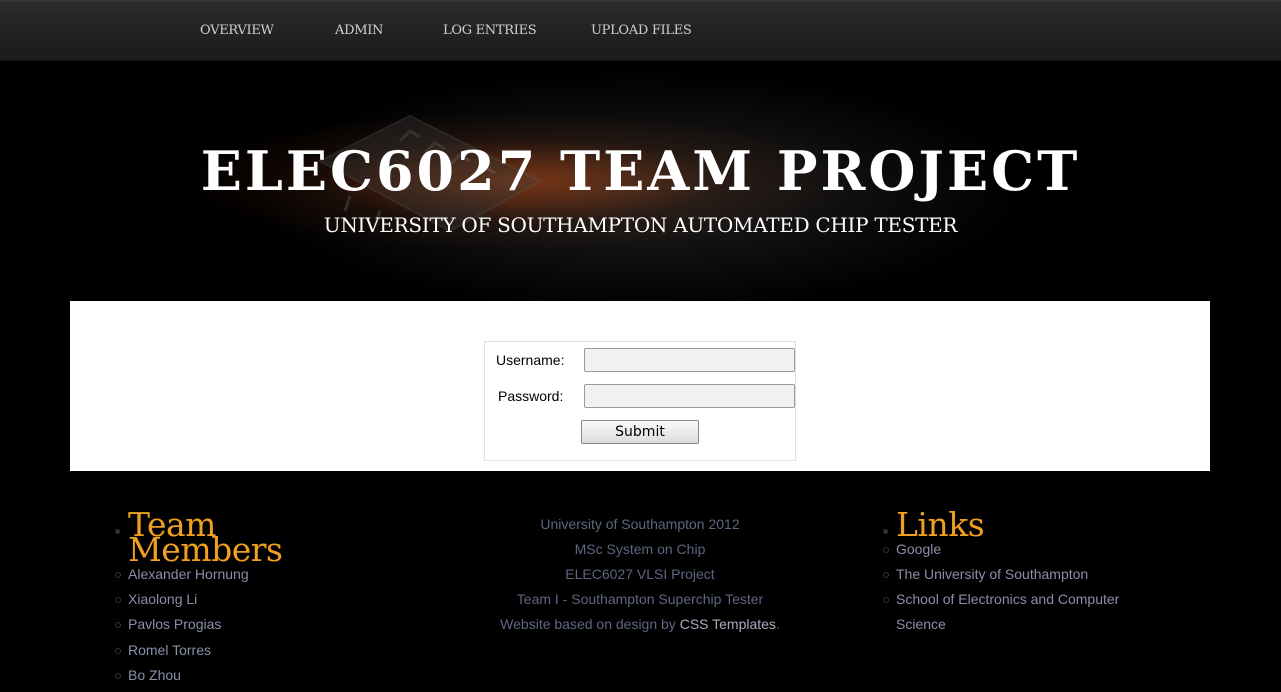 This screenshot has height=692, width=1281. What do you see at coordinates (1007, 599) in the screenshot?
I see `link-ecs: School of Electronics and Computer` at bounding box center [1007, 599].